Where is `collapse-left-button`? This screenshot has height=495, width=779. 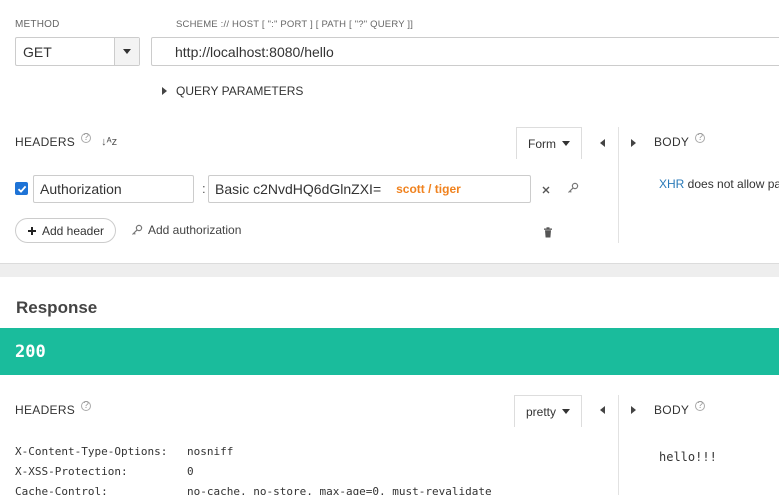
collapse-left-button is located at coordinates (602, 143).